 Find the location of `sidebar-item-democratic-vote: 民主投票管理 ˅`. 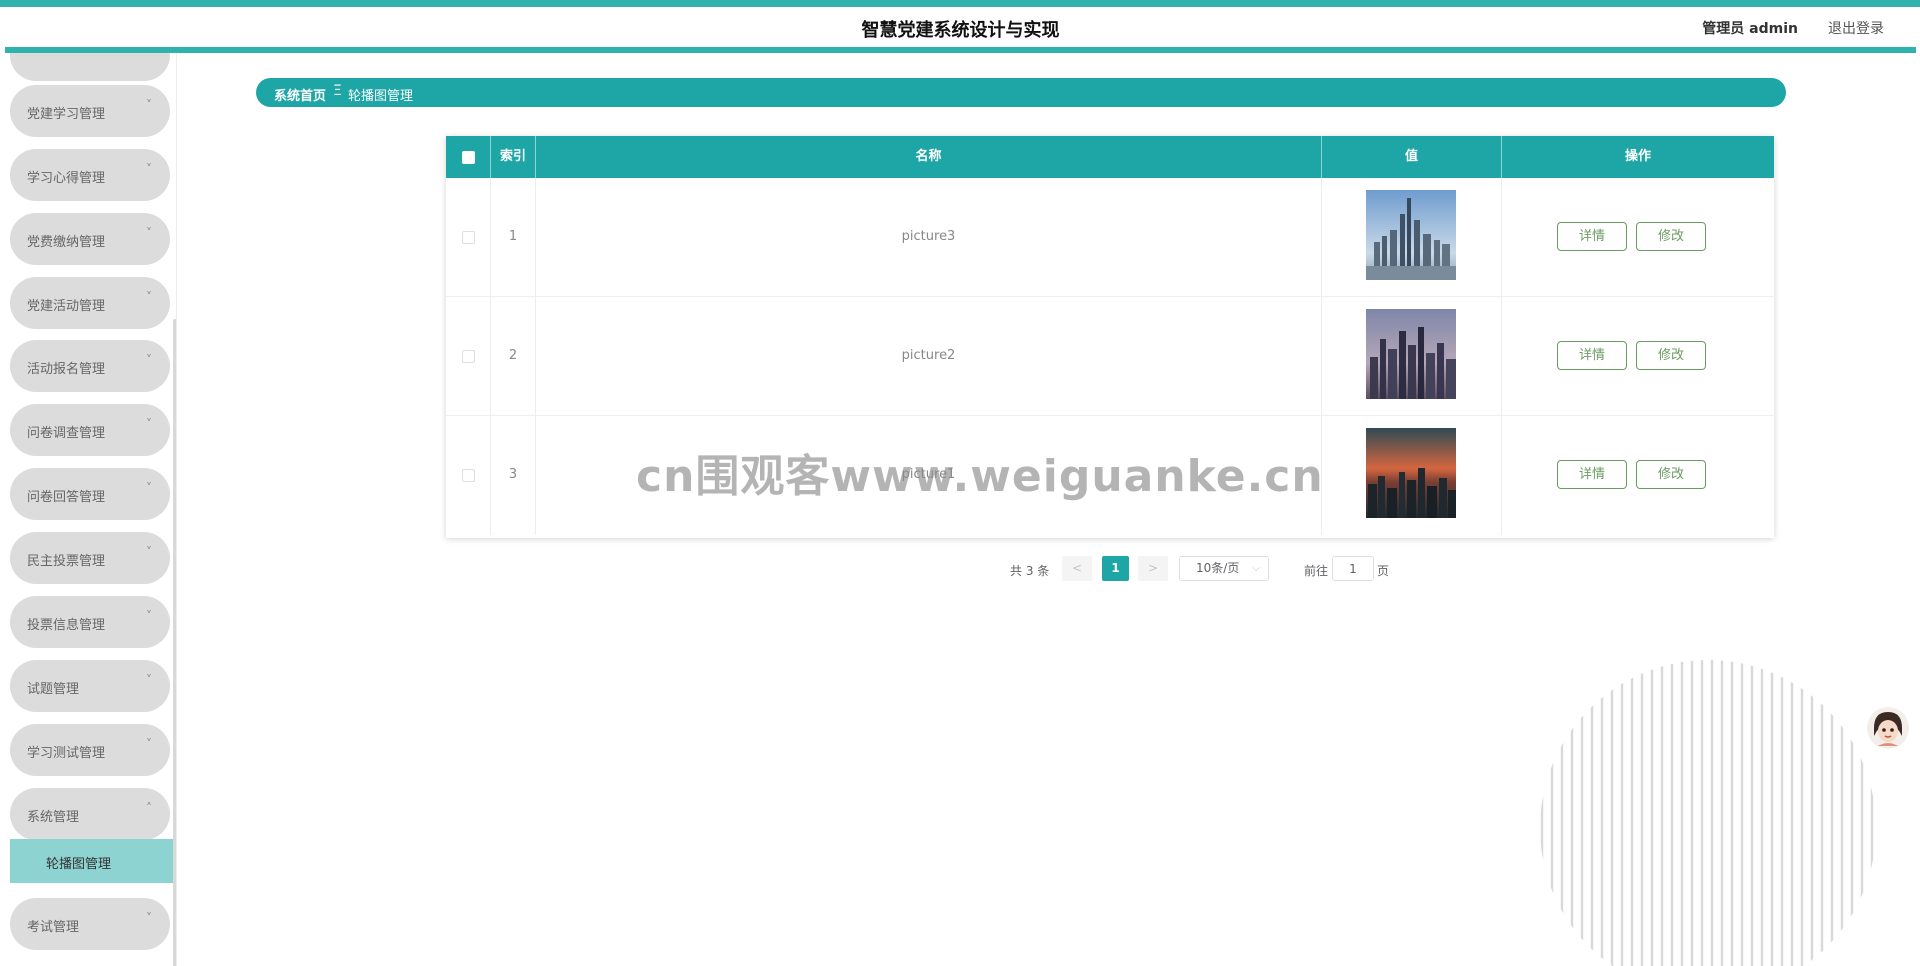

sidebar-item-democratic-vote: 民主投票管理 ˅ is located at coordinates (90, 558).